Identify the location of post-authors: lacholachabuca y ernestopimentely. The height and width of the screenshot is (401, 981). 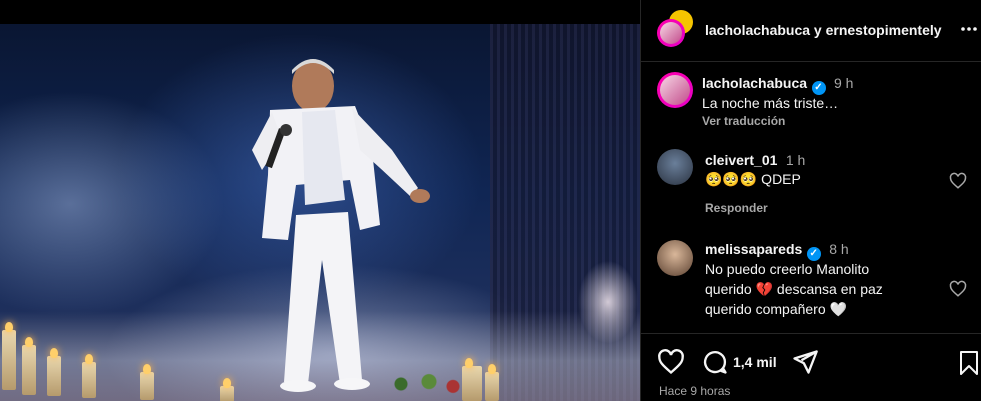
(823, 30).